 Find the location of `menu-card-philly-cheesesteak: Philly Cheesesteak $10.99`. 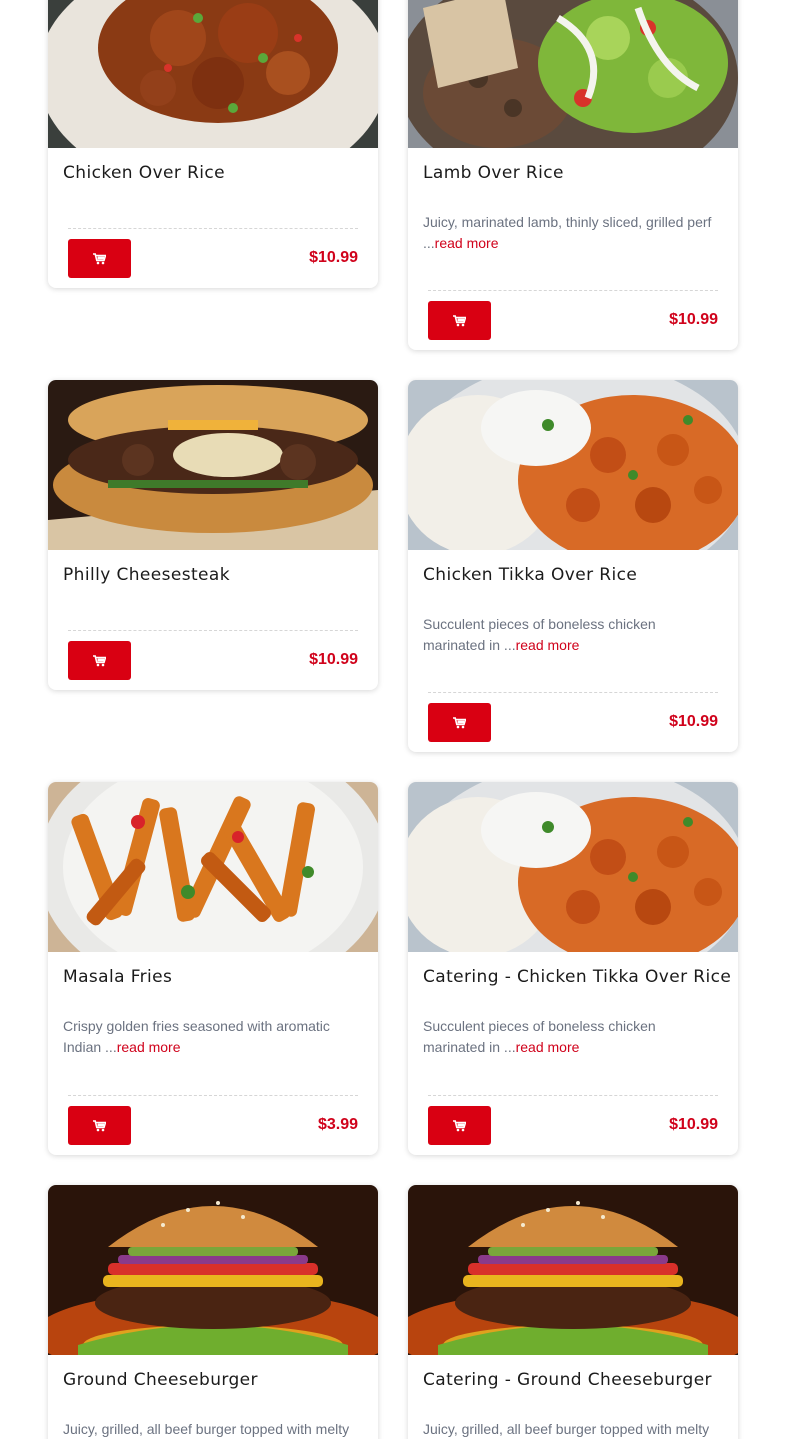

menu-card-philly-cheesesteak: Philly Cheesesteak $10.99 is located at coordinates (213, 535).